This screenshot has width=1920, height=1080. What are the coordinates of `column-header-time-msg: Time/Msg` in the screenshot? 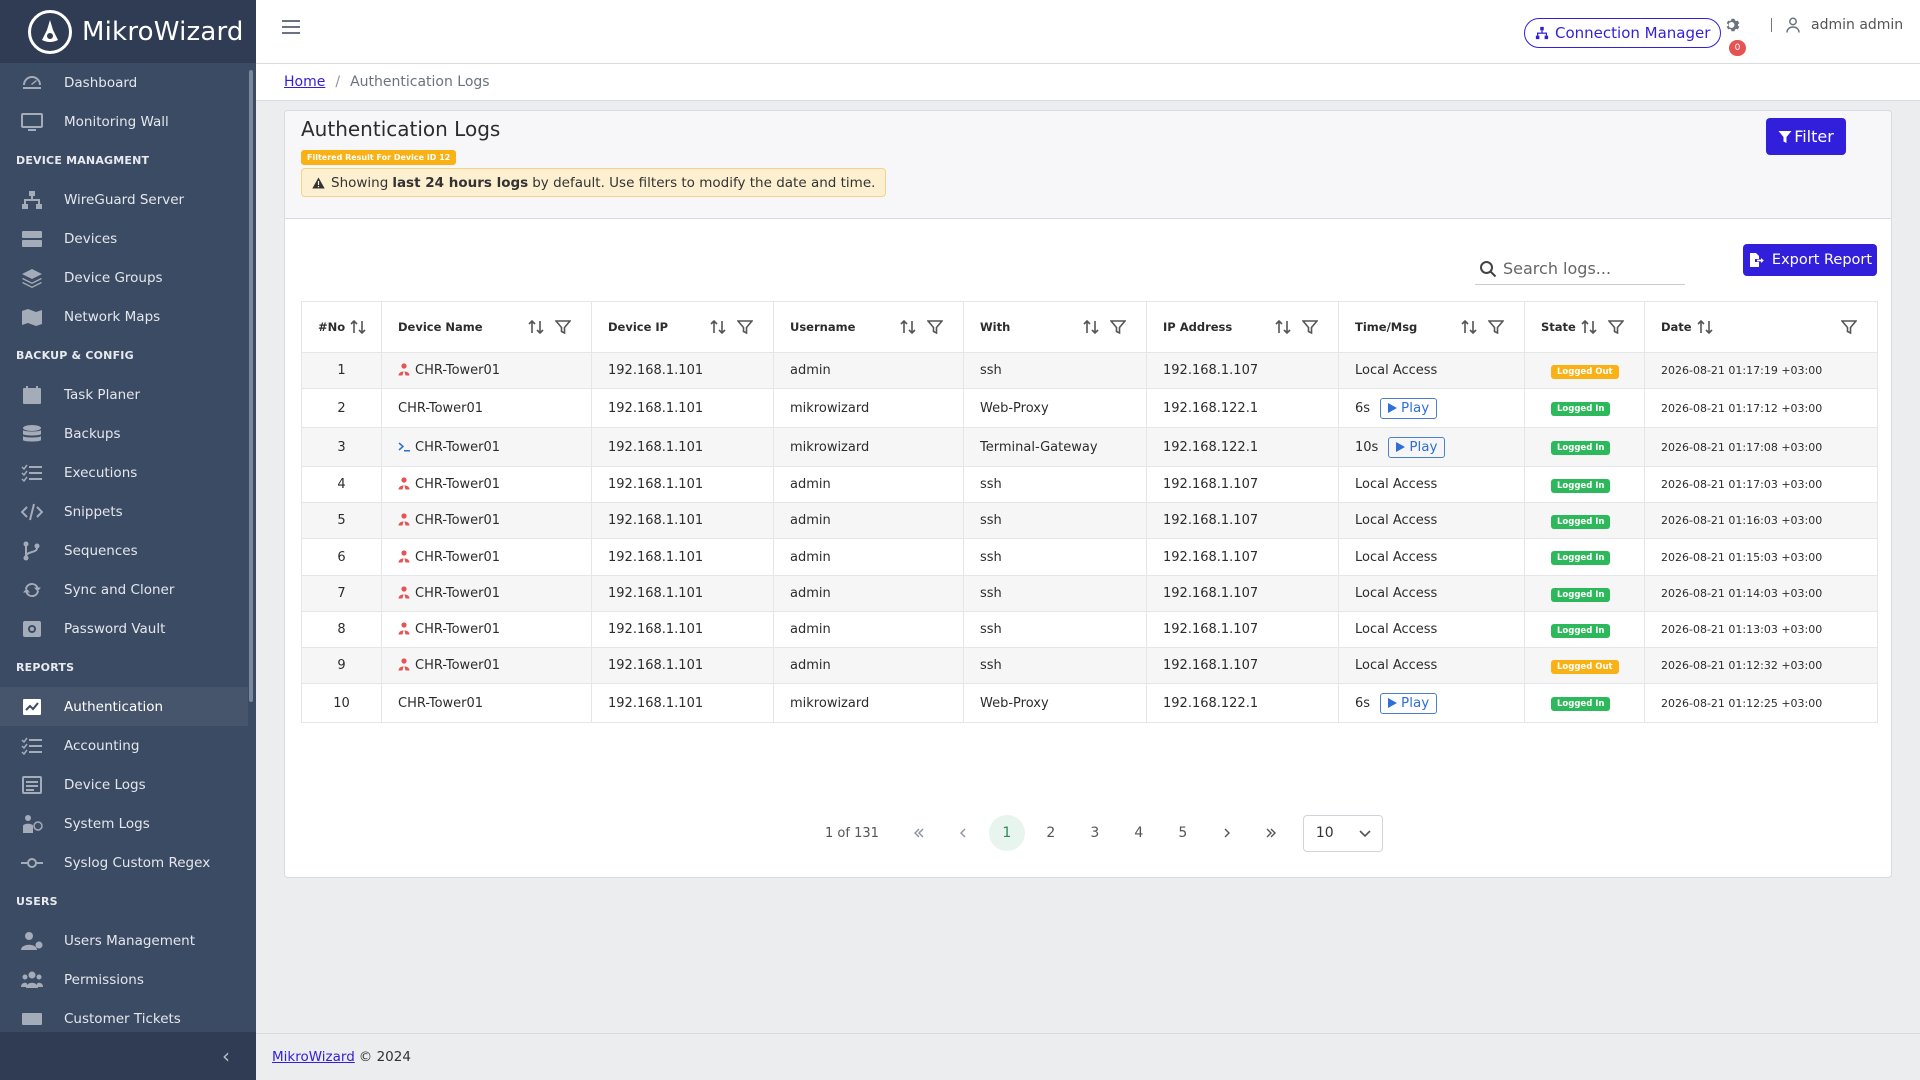 It's located at (1431, 327).